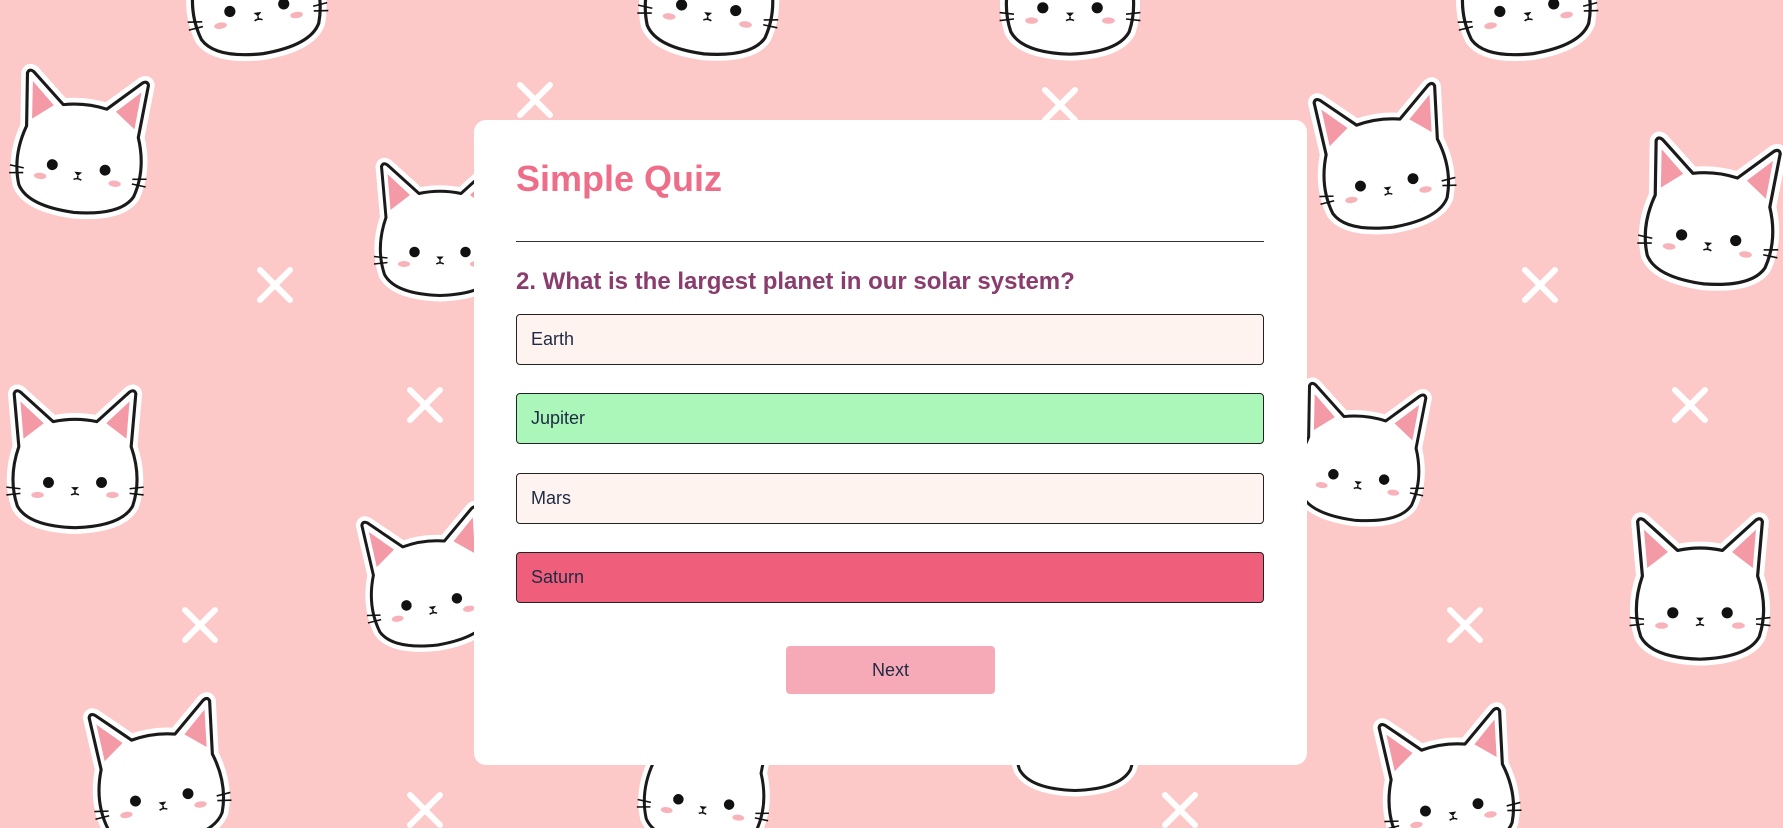  What do you see at coordinates (890, 670) in the screenshot?
I see `next-button: Next` at bounding box center [890, 670].